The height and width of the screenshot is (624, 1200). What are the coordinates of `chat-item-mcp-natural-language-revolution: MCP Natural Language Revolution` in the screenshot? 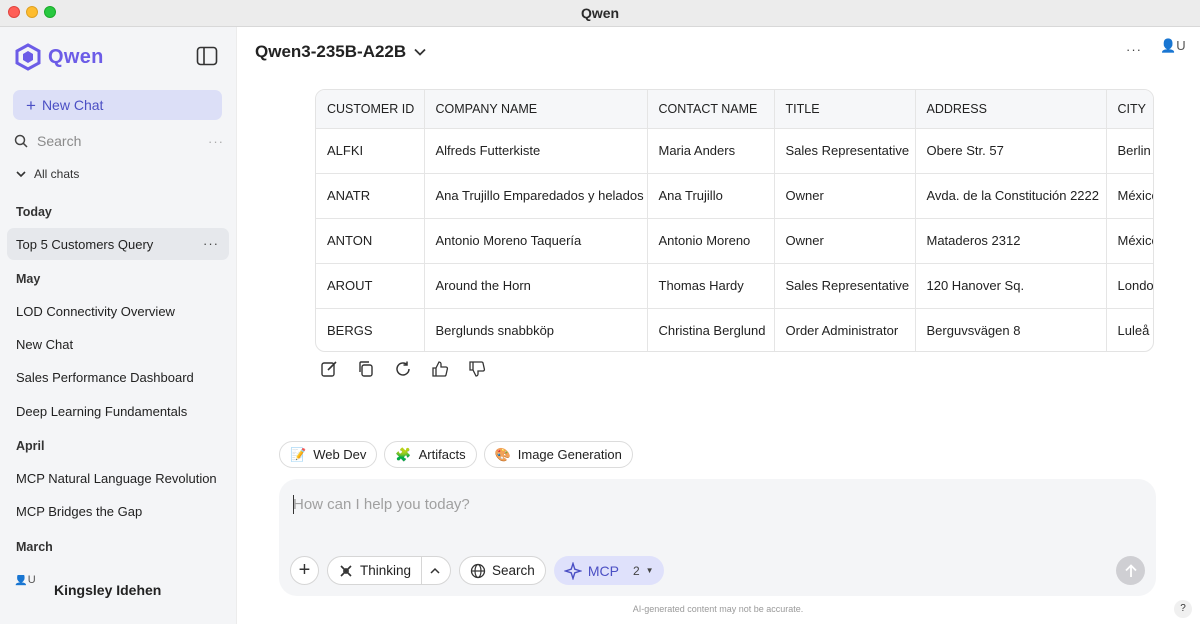 It's located at (118, 478).